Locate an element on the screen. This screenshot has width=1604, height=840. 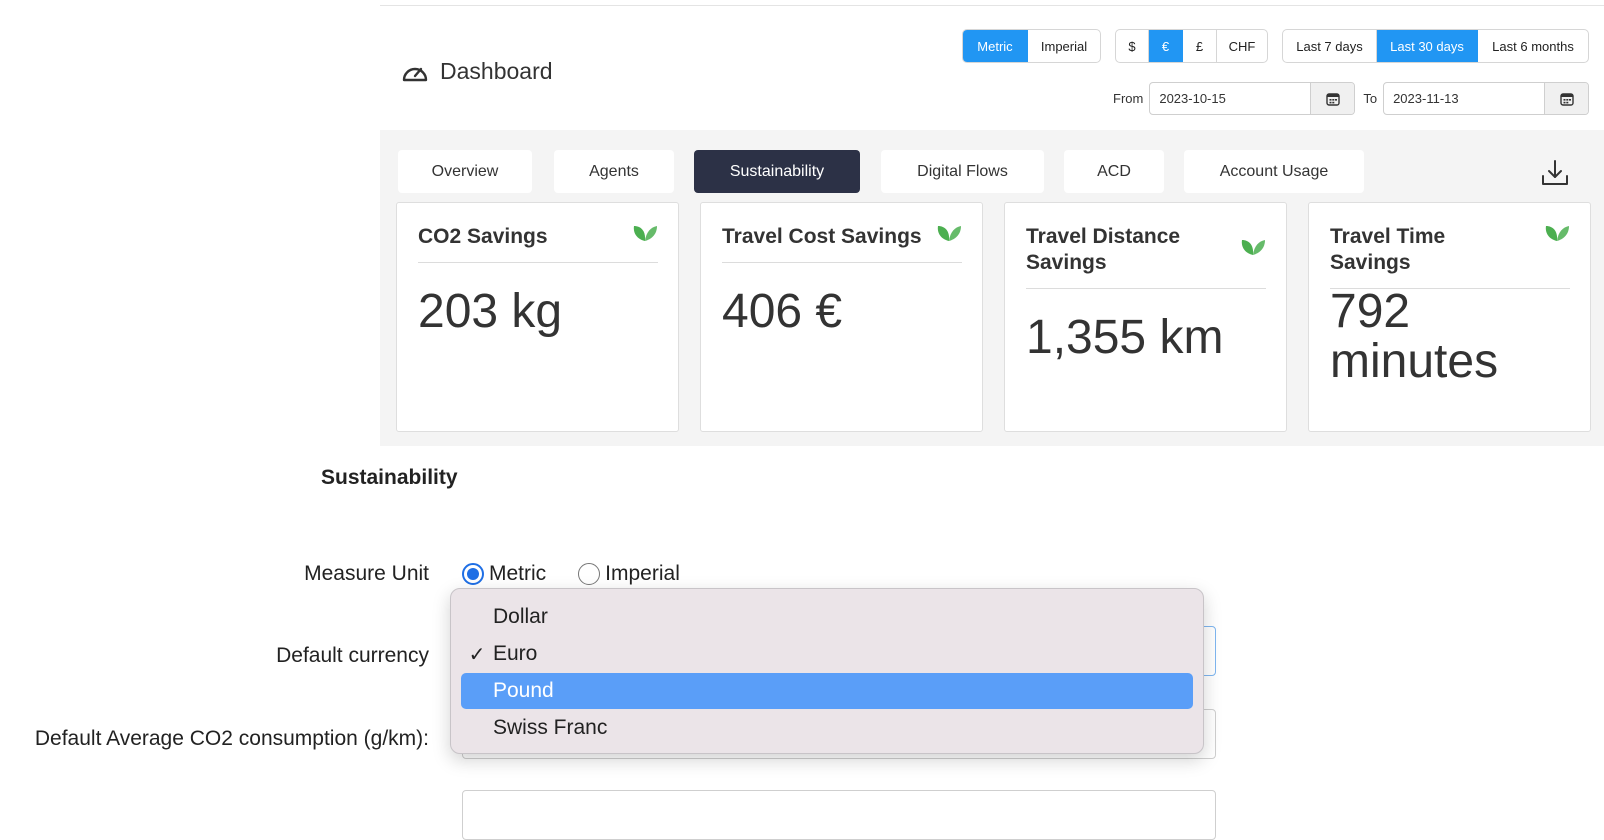
measure-unit-label: Measure Unit is located at coordinates (366, 573).